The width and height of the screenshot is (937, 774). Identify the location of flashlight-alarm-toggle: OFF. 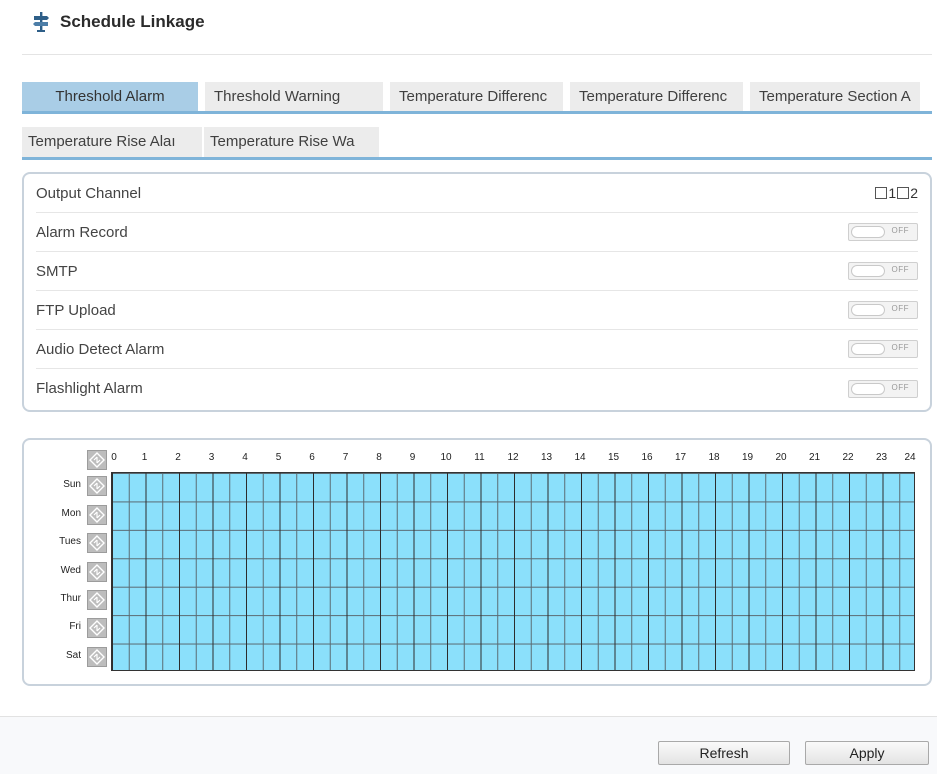
(883, 388).